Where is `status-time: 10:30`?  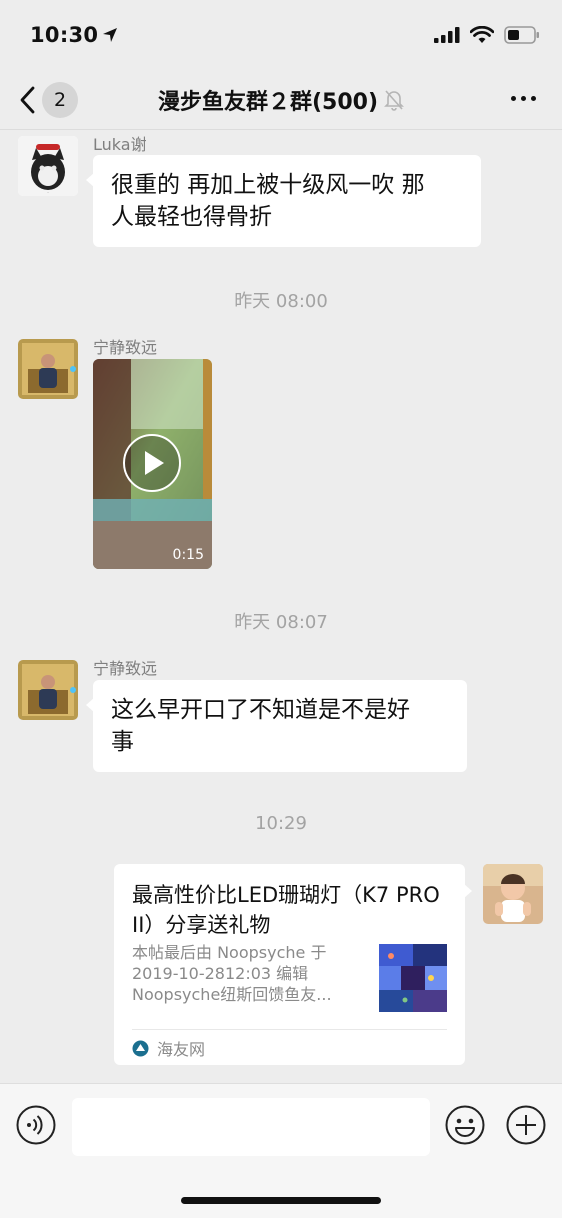 status-time: 10:30 is located at coordinates (74, 35).